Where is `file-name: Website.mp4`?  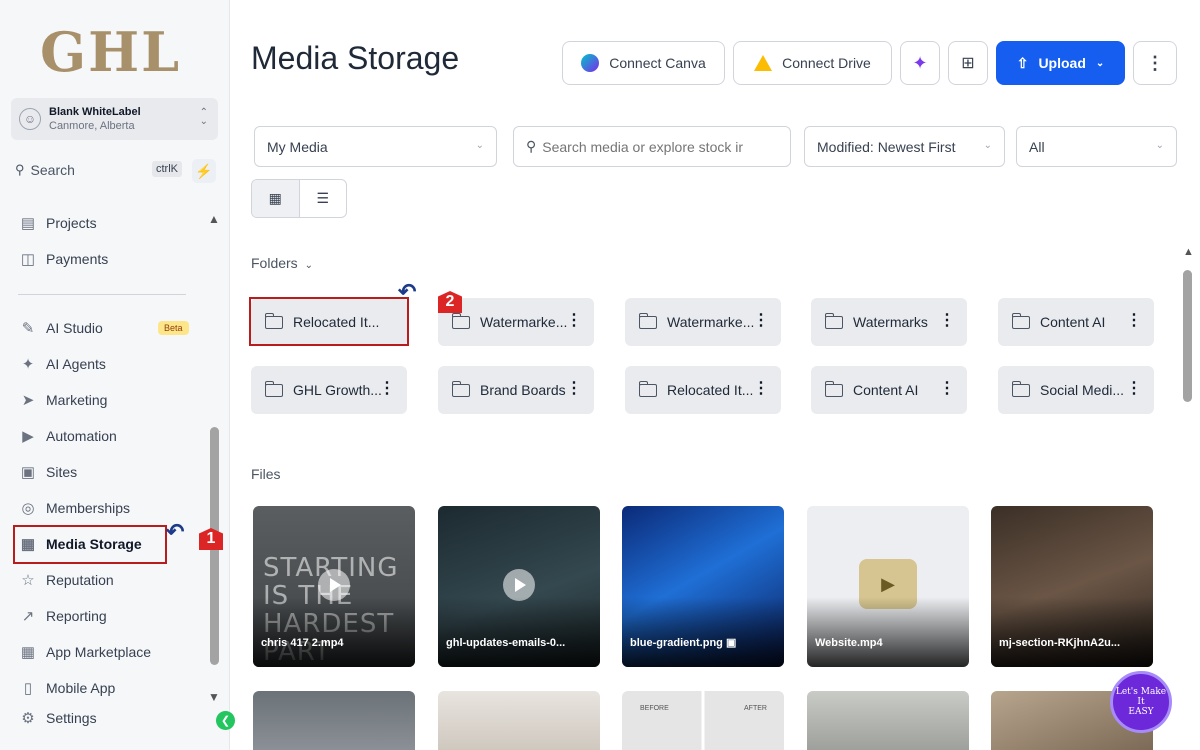
file-name: Website.mp4 is located at coordinates (849, 643).